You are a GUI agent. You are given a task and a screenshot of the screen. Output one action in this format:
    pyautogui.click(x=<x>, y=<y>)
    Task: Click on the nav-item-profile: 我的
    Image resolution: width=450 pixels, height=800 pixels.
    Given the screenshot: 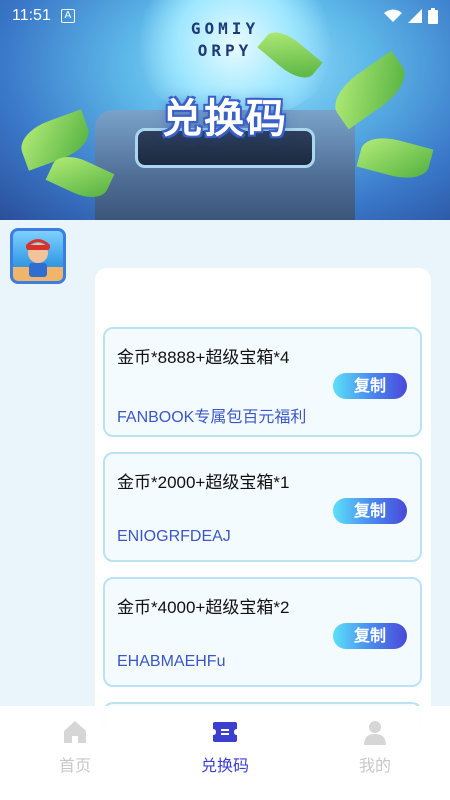 What is the action you would take?
    pyautogui.click(x=375, y=747)
    